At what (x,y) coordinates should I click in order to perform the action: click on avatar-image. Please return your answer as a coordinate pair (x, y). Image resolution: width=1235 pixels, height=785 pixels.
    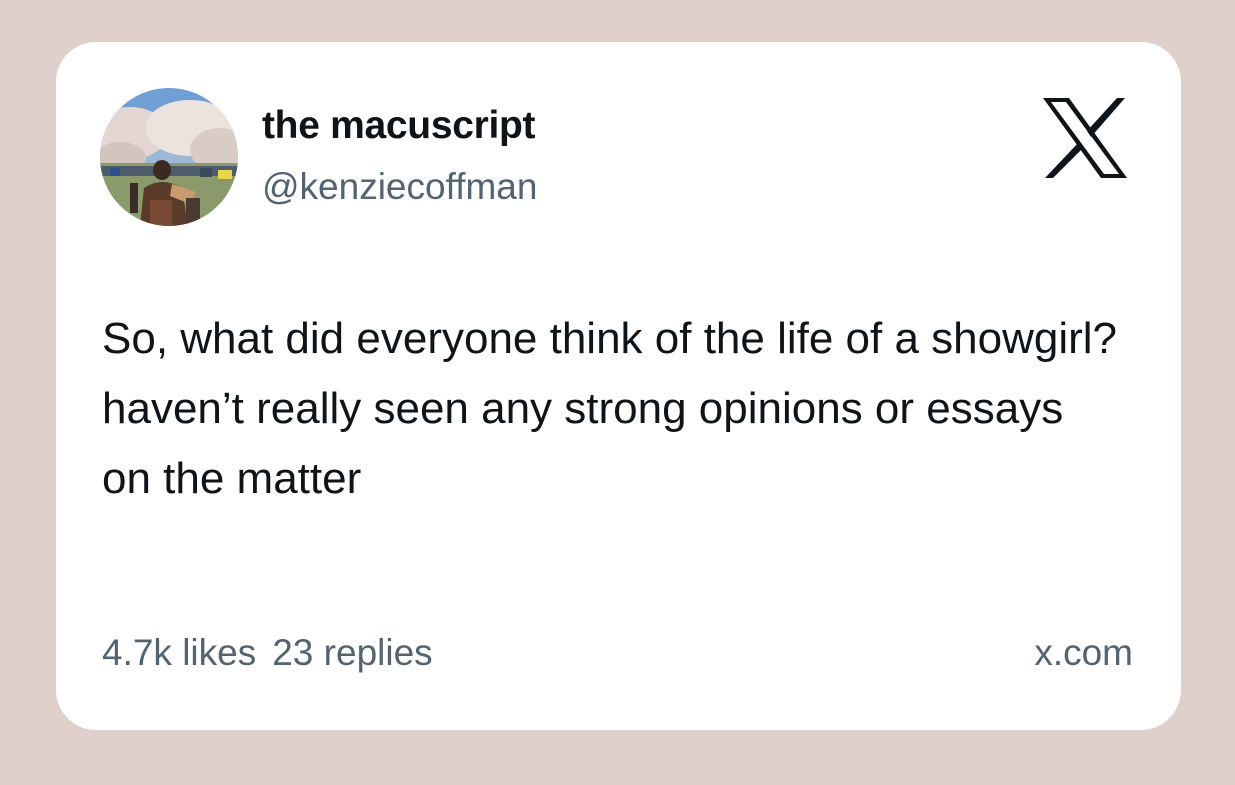
    Looking at the image, I should click on (169, 157).